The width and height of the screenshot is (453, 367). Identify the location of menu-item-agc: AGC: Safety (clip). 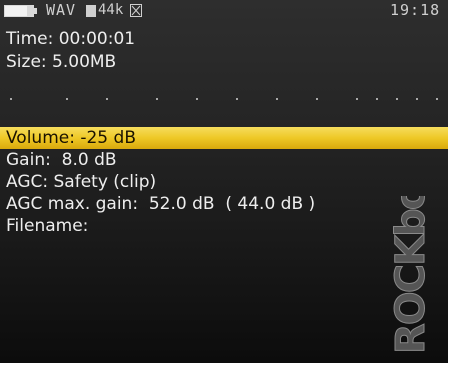
(224, 182).